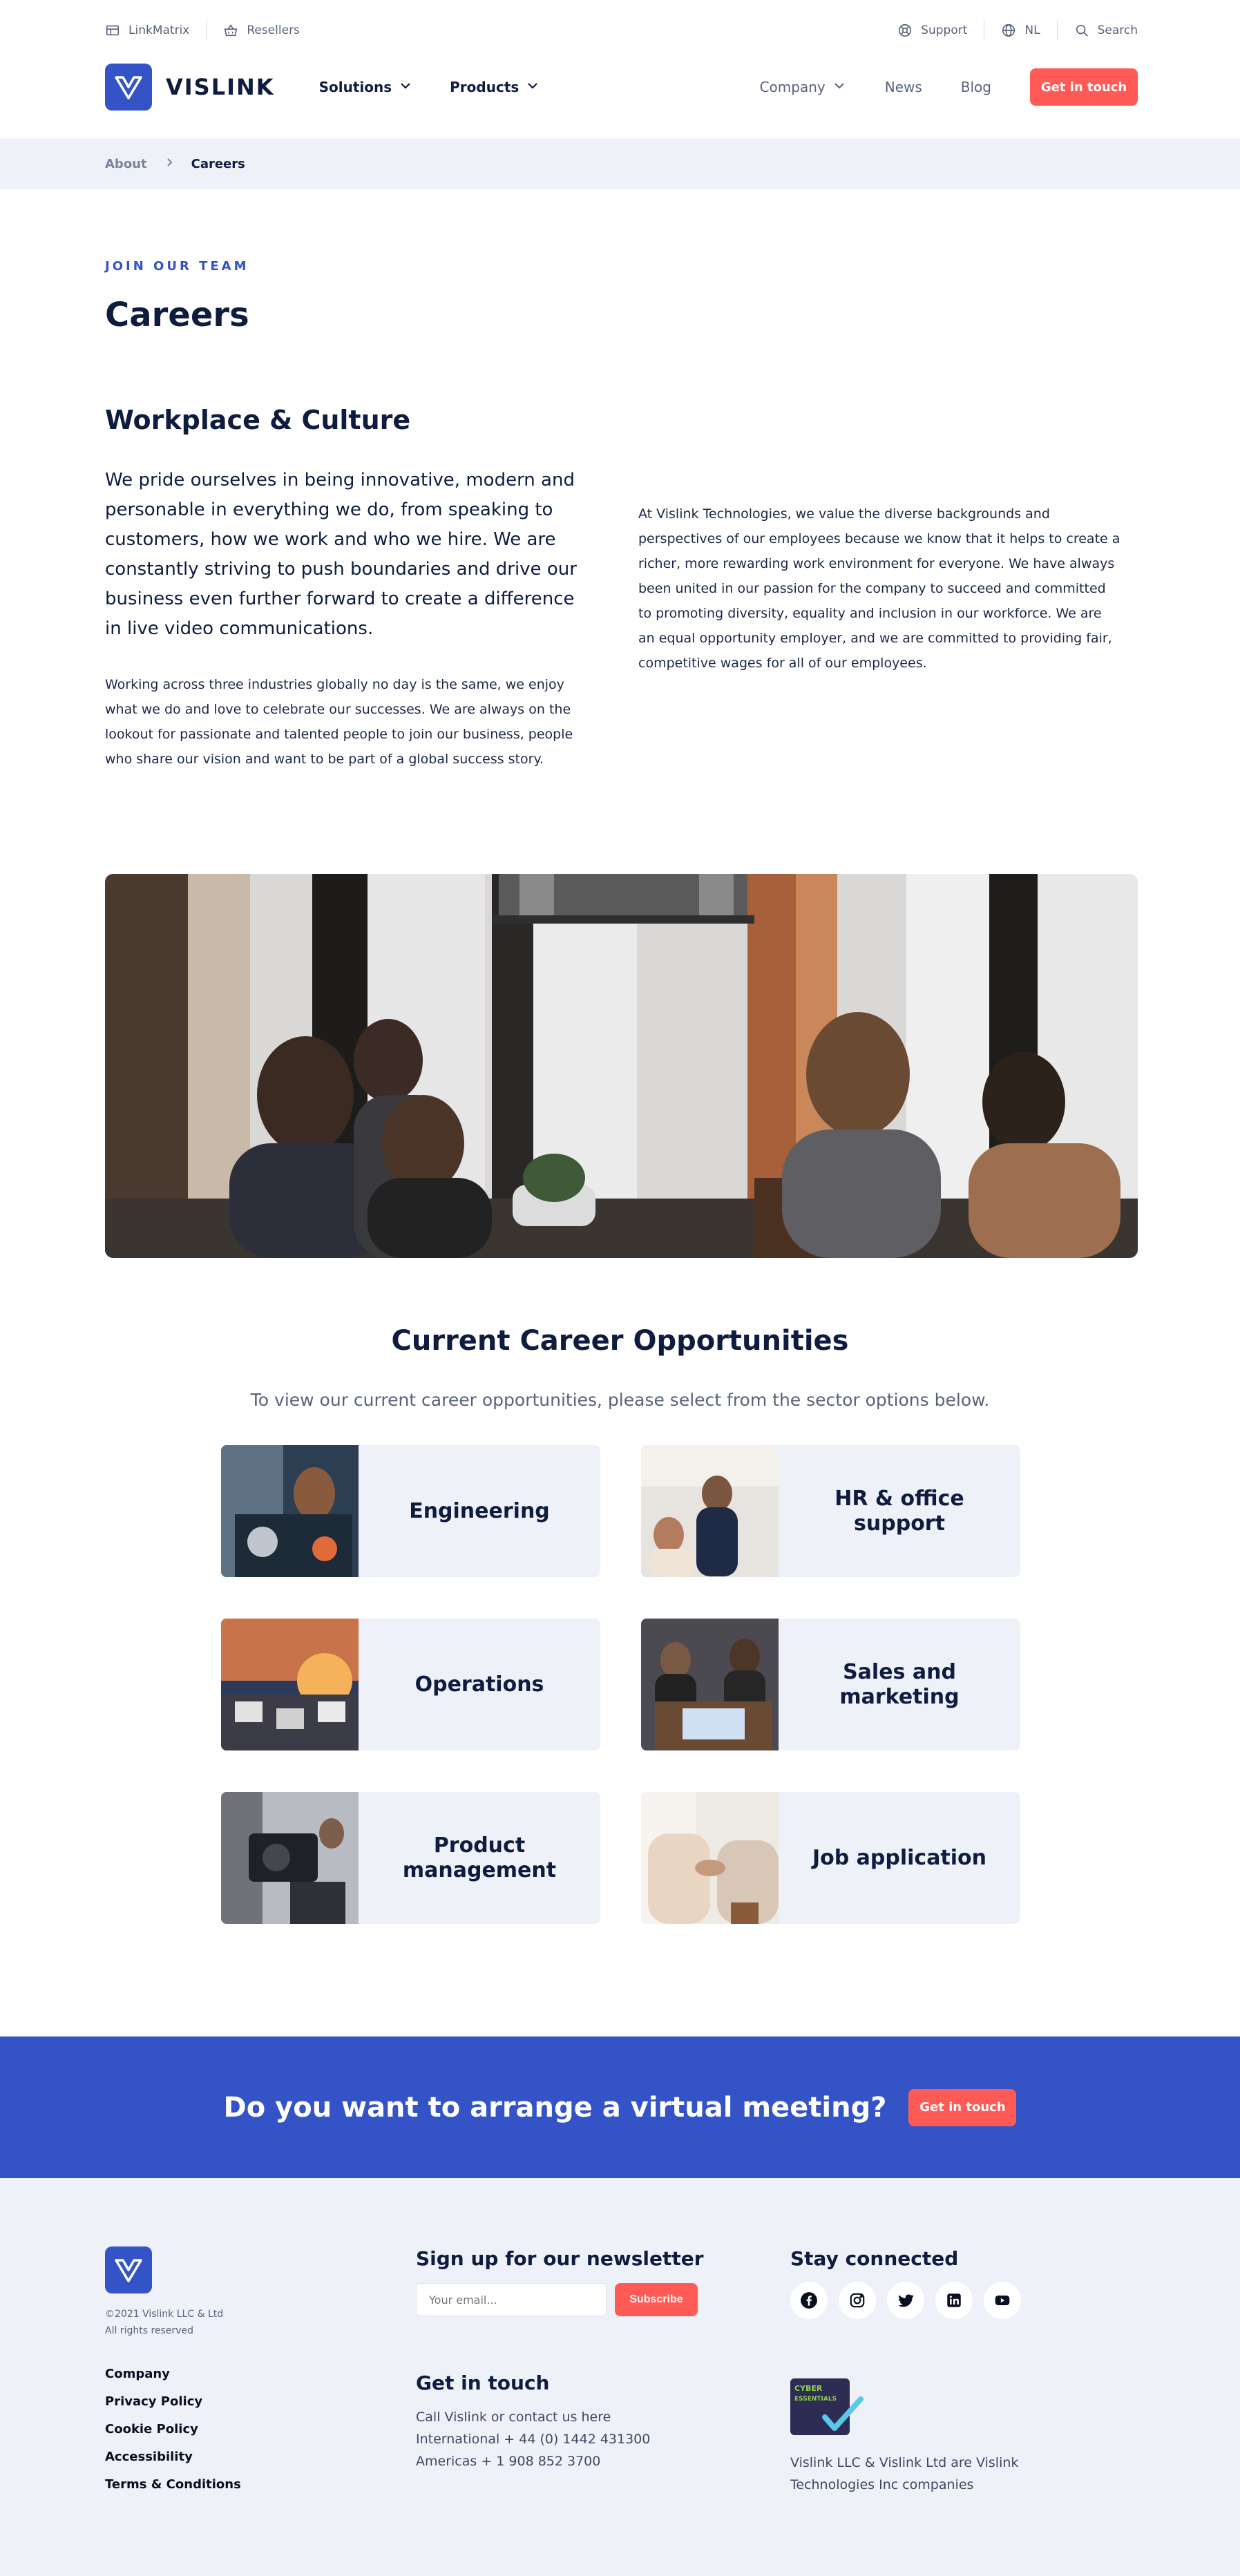 The height and width of the screenshot is (2576, 1240). I want to click on card-sales-marketing: Sales and marketing, so click(830, 1685).